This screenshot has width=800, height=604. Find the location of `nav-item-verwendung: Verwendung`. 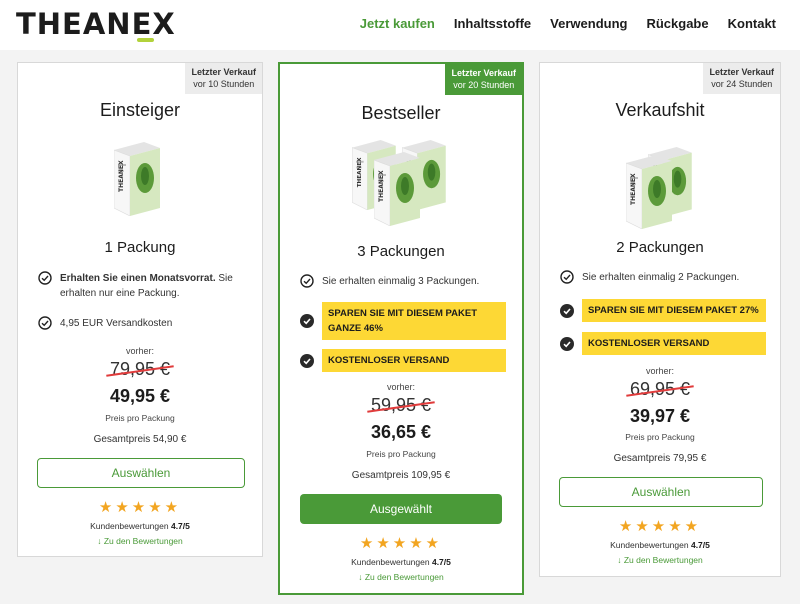

nav-item-verwendung: Verwendung is located at coordinates (588, 23).